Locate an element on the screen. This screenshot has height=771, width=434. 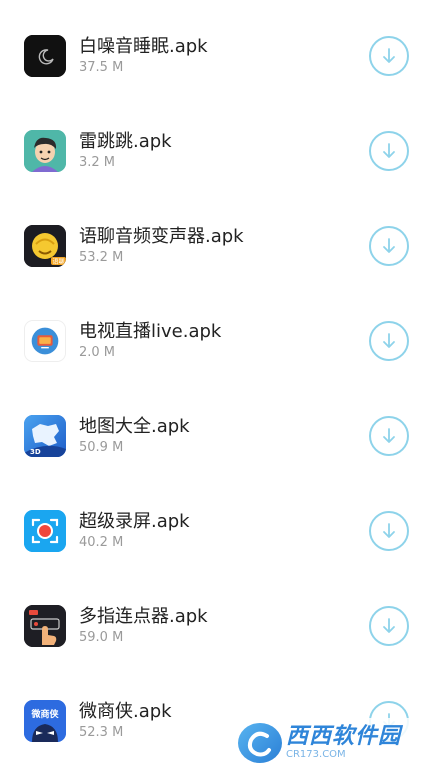
tv-live-icon is located at coordinates (45, 341).